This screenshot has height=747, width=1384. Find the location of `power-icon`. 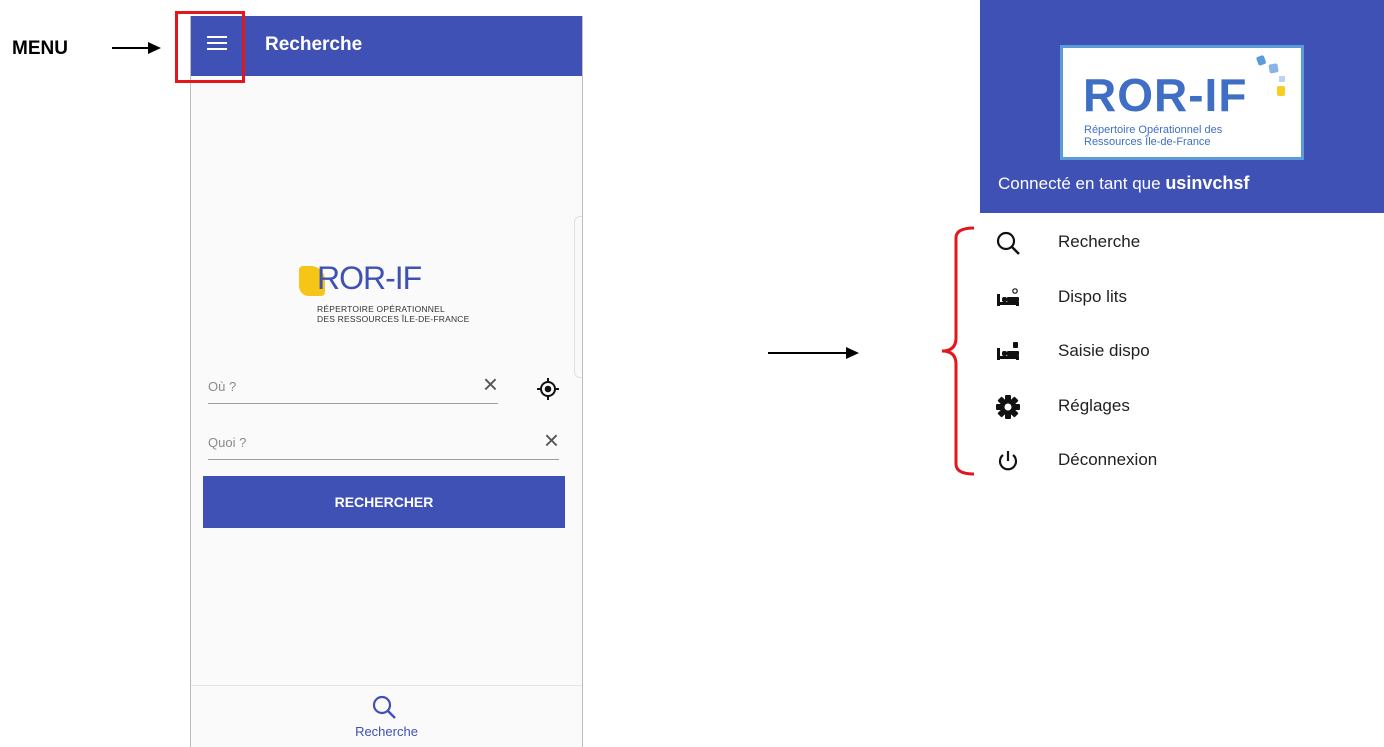

power-icon is located at coordinates (1008, 461).